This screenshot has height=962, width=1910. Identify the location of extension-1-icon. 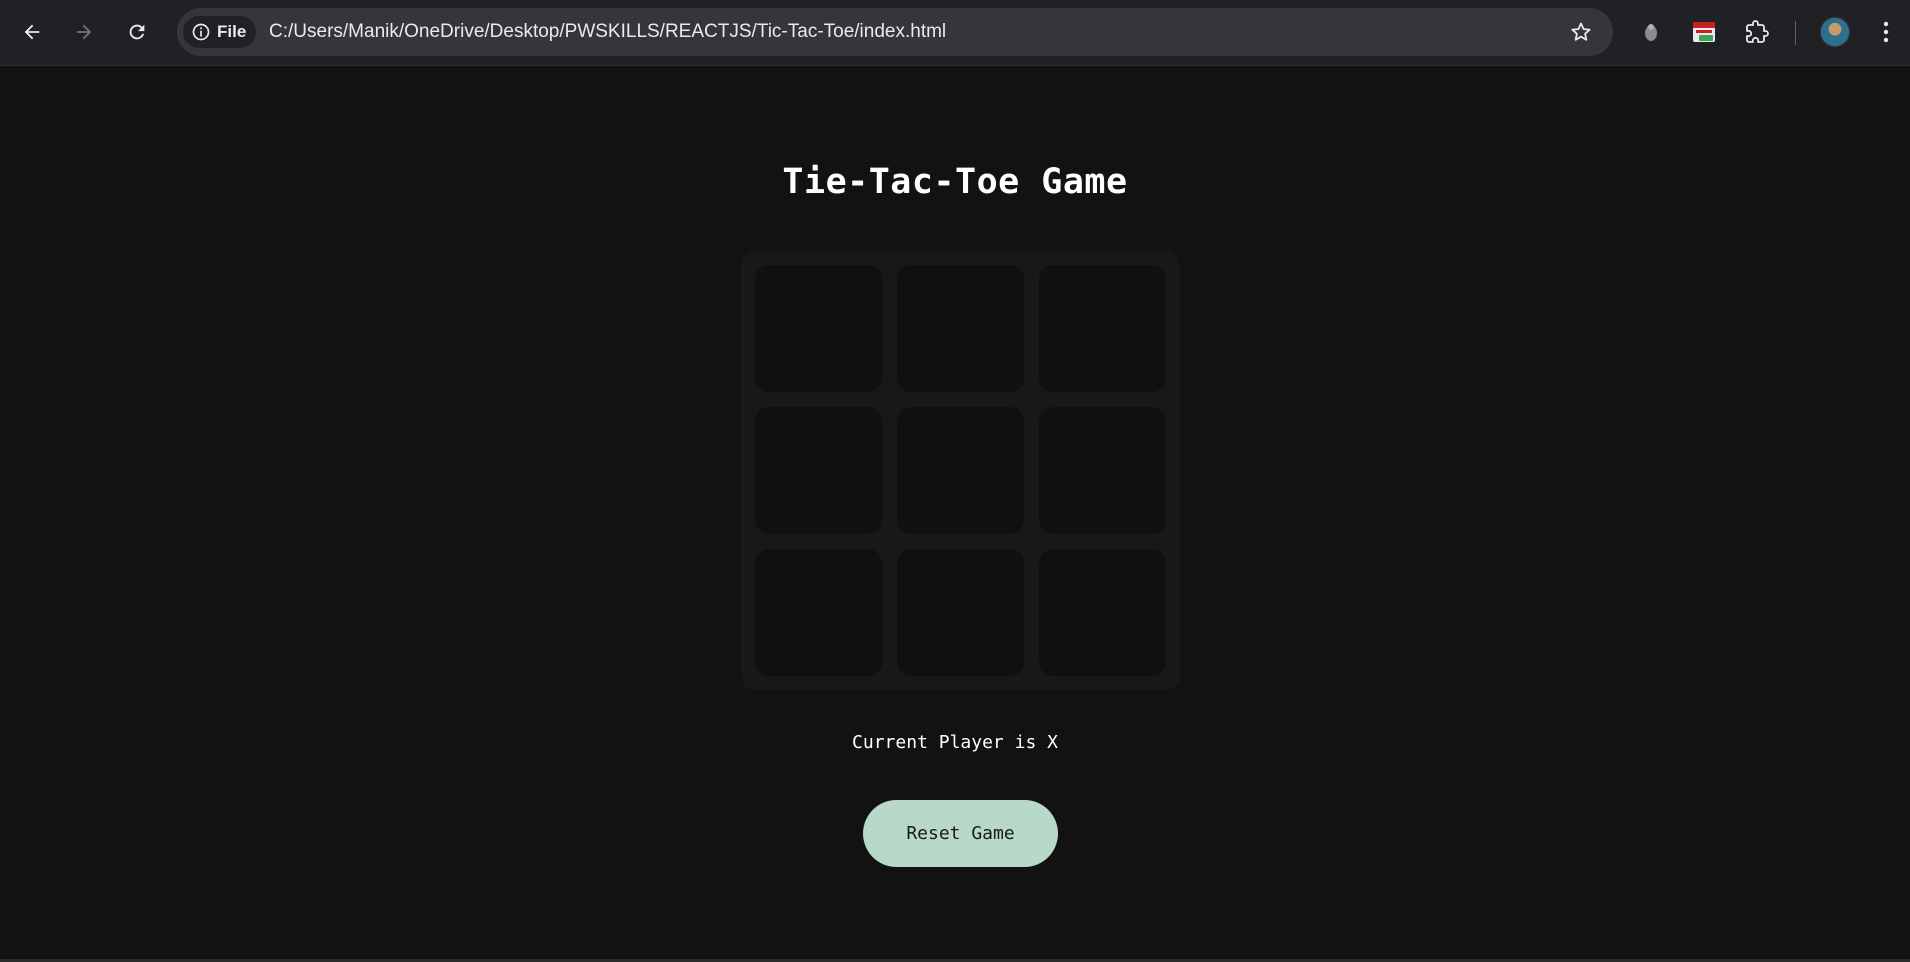
(1651, 32).